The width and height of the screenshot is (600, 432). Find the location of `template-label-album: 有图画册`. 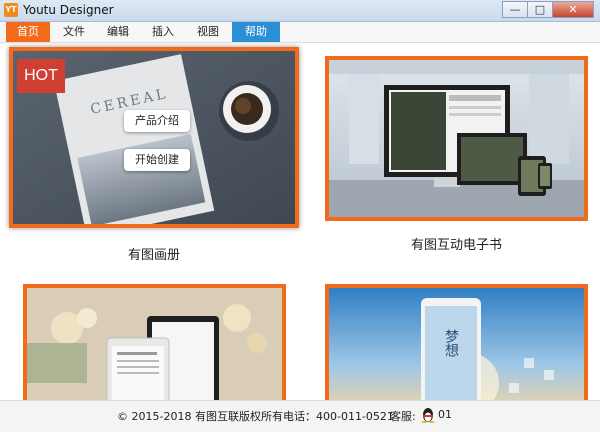

template-label-album: 有图画册 is located at coordinates (153, 255).